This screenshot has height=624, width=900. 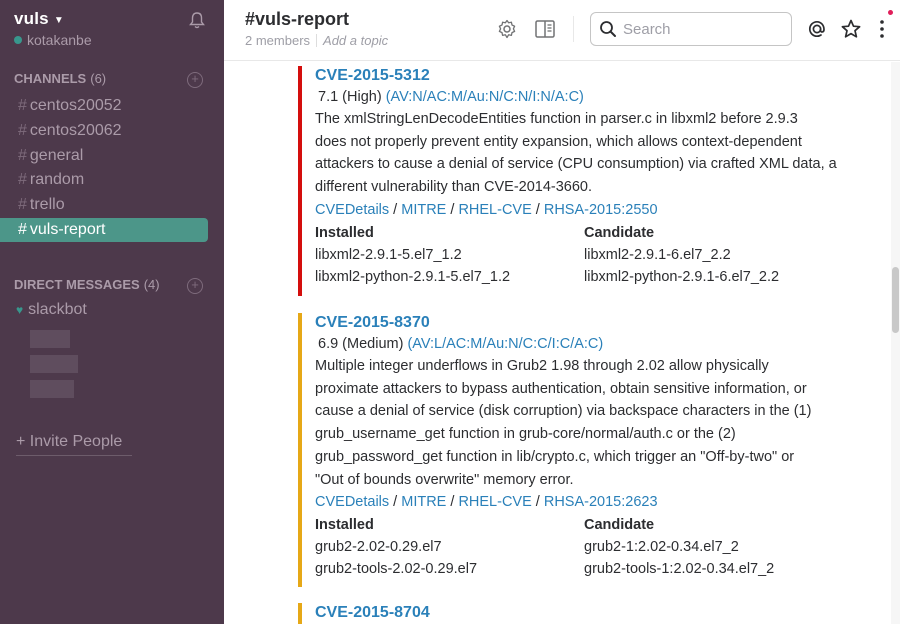 I want to click on cve-score: 7.1 (High) (AV:N/AC:M/Au:N/C:N/I:N/A:C), so click(x=588, y=97).